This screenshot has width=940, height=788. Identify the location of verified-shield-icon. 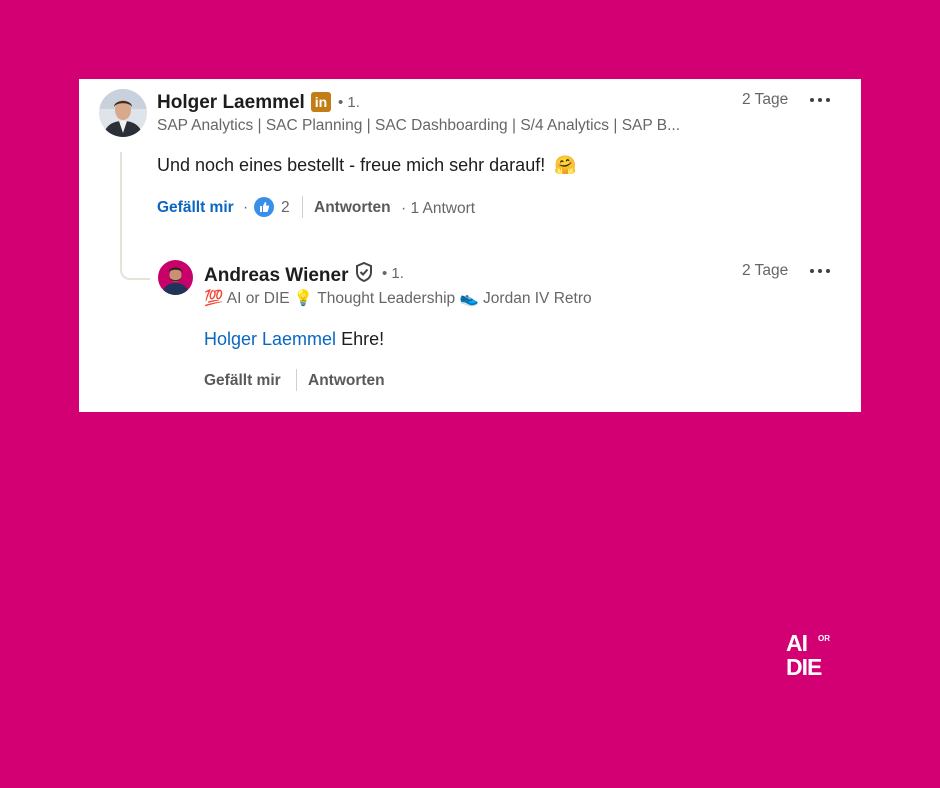
(364, 272).